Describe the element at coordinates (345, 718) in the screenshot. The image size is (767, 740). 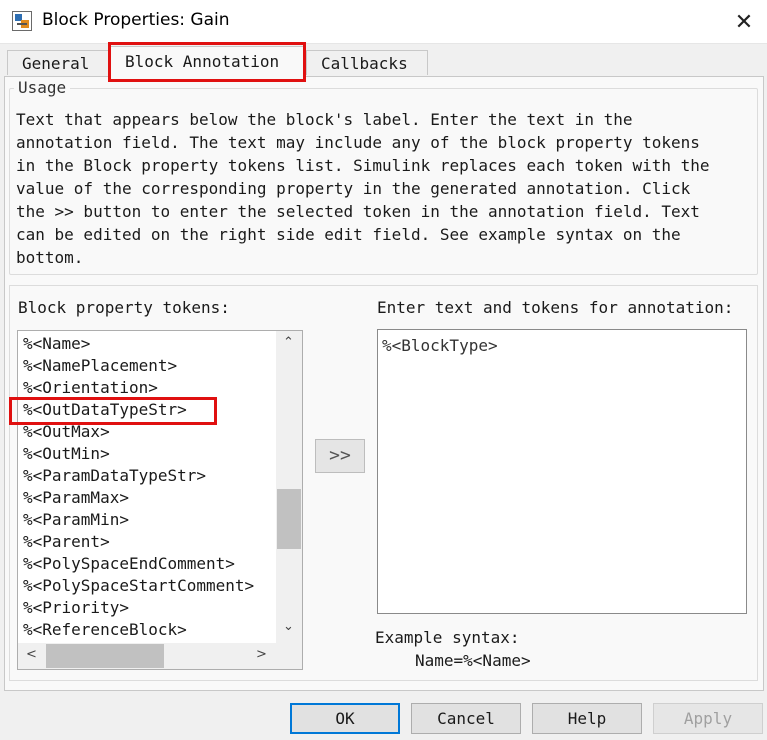
I see `ok-button: OK` at that location.